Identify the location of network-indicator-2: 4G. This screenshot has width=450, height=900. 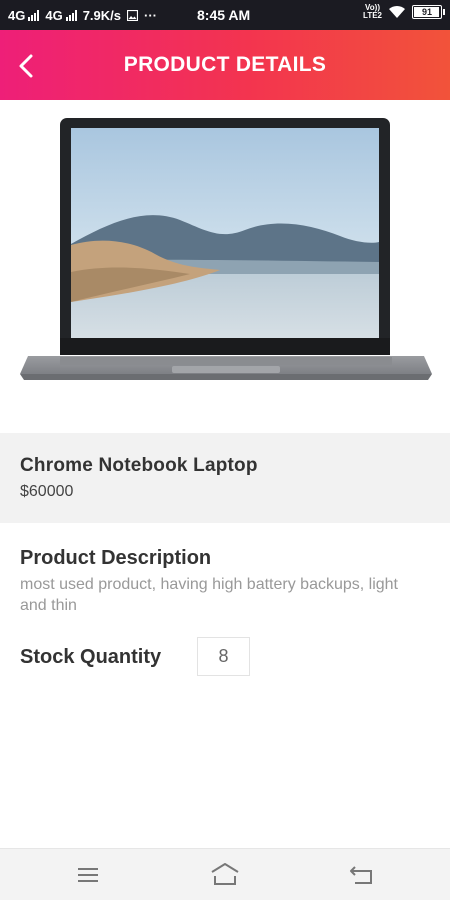
(61, 15).